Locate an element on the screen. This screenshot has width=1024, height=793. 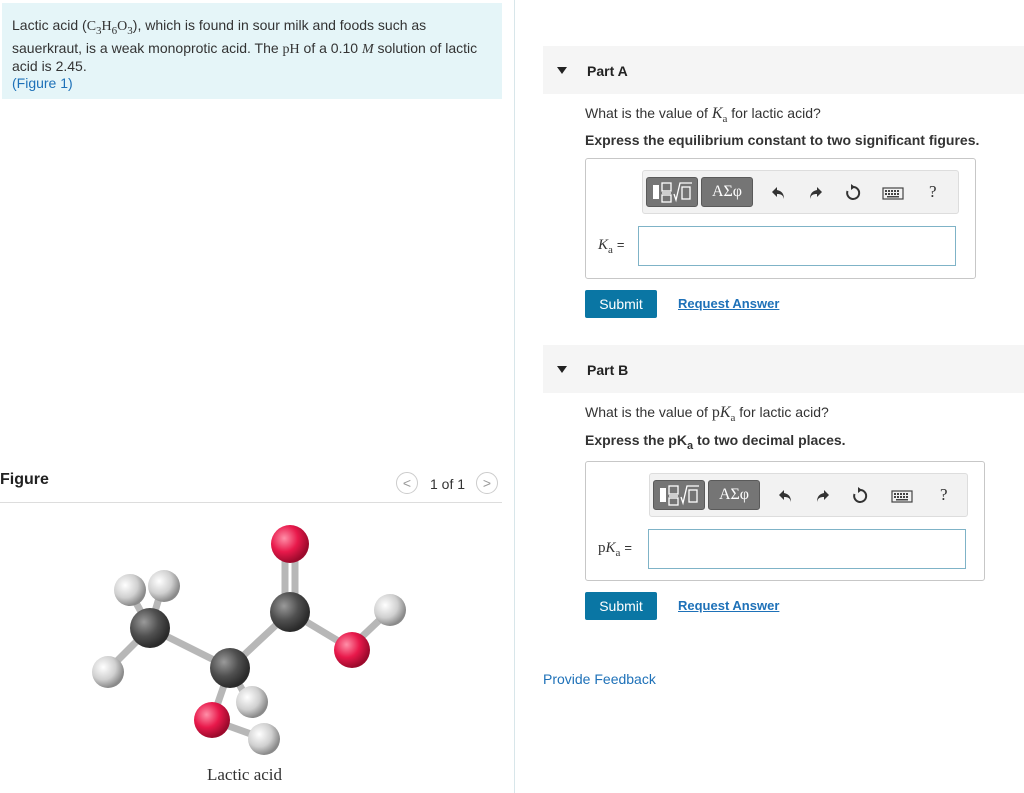
lactic-acid-molecule-image is located at coordinates (249, 640).